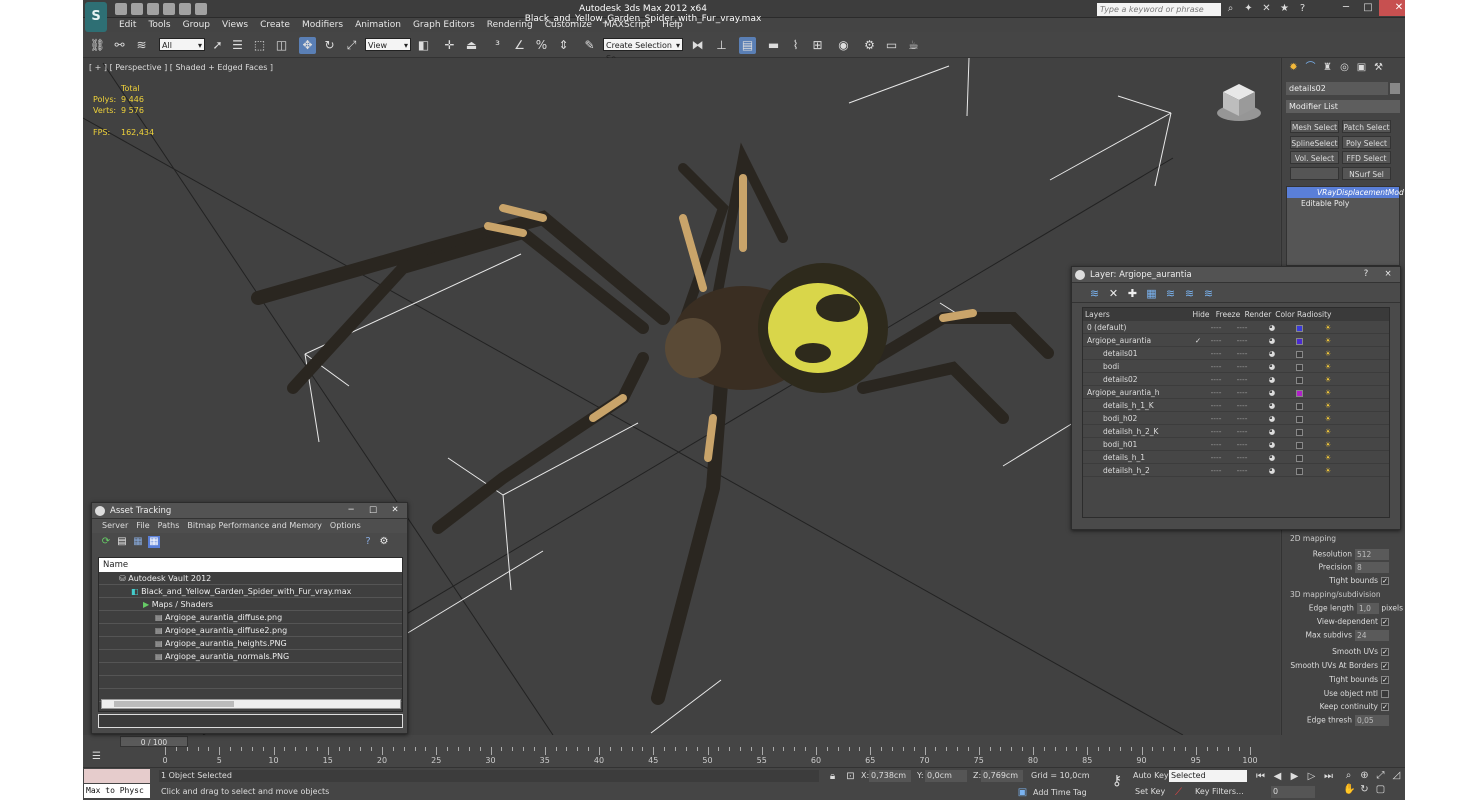 The width and height of the screenshot is (1480, 800). Describe the element at coordinates (154, 542) in the screenshot. I see `table-view-icon: ▦` at that location.